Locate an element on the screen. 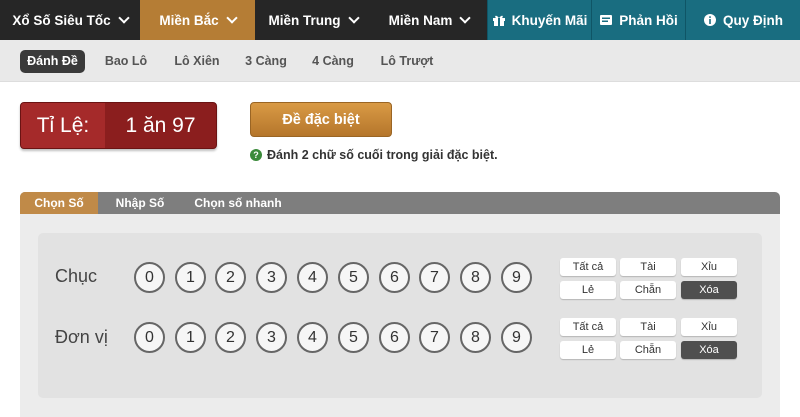 The width and height of the screenshot is (800, 417). nav-quy-dinh: Quy Định is located at coordinates (742, 20).